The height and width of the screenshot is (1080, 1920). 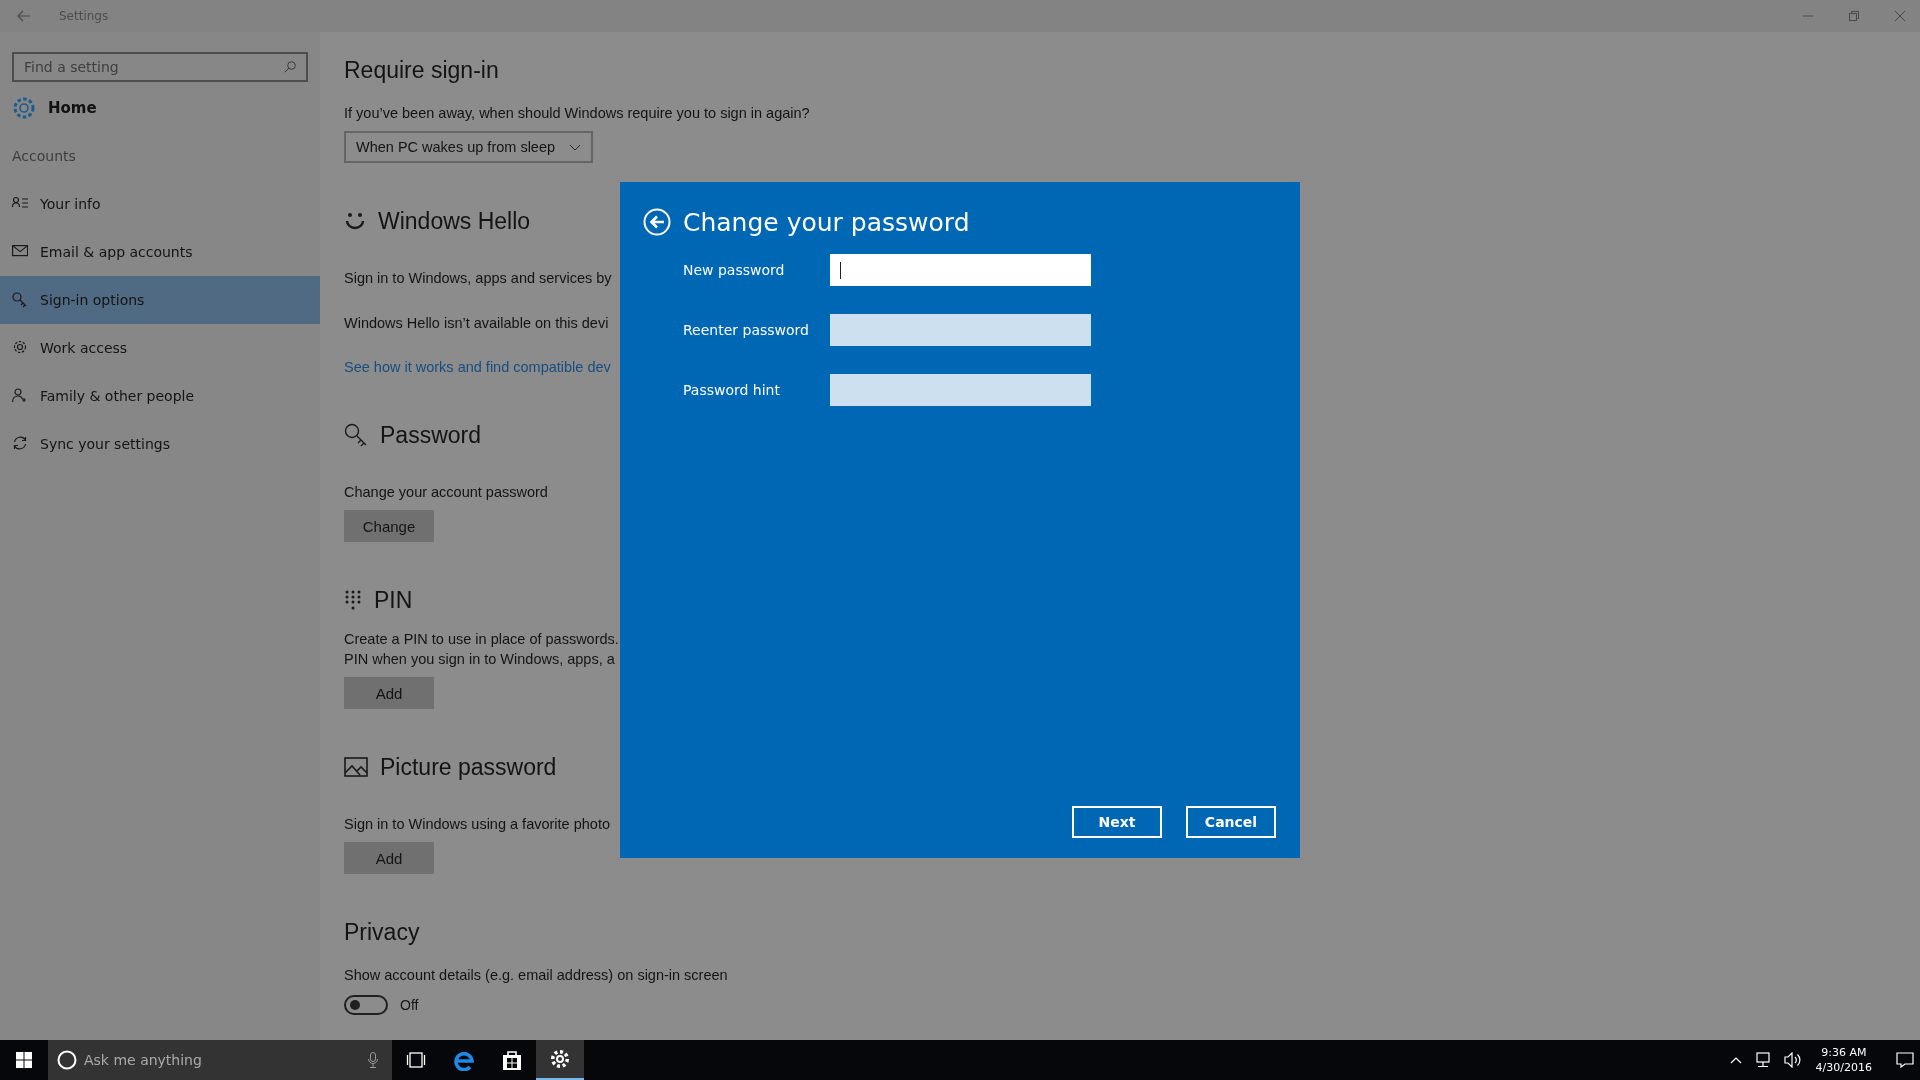 What do you see at coordinates (1117, 822) in the screenshot?
I see `dialog-button: Next` at bounding box center [1117, 822].